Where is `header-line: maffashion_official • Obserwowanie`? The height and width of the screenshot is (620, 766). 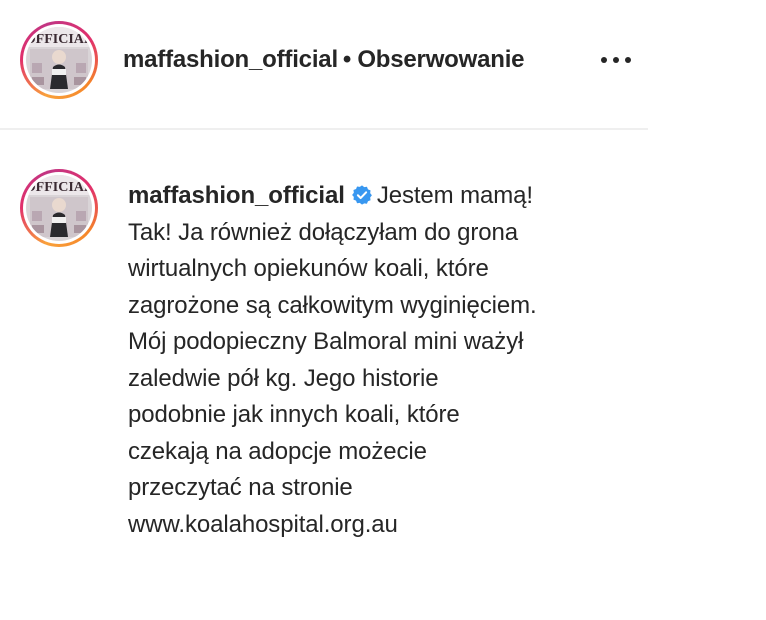
header-line: maffashion_official • Obserwowanie is located at coordinates (324, 60).